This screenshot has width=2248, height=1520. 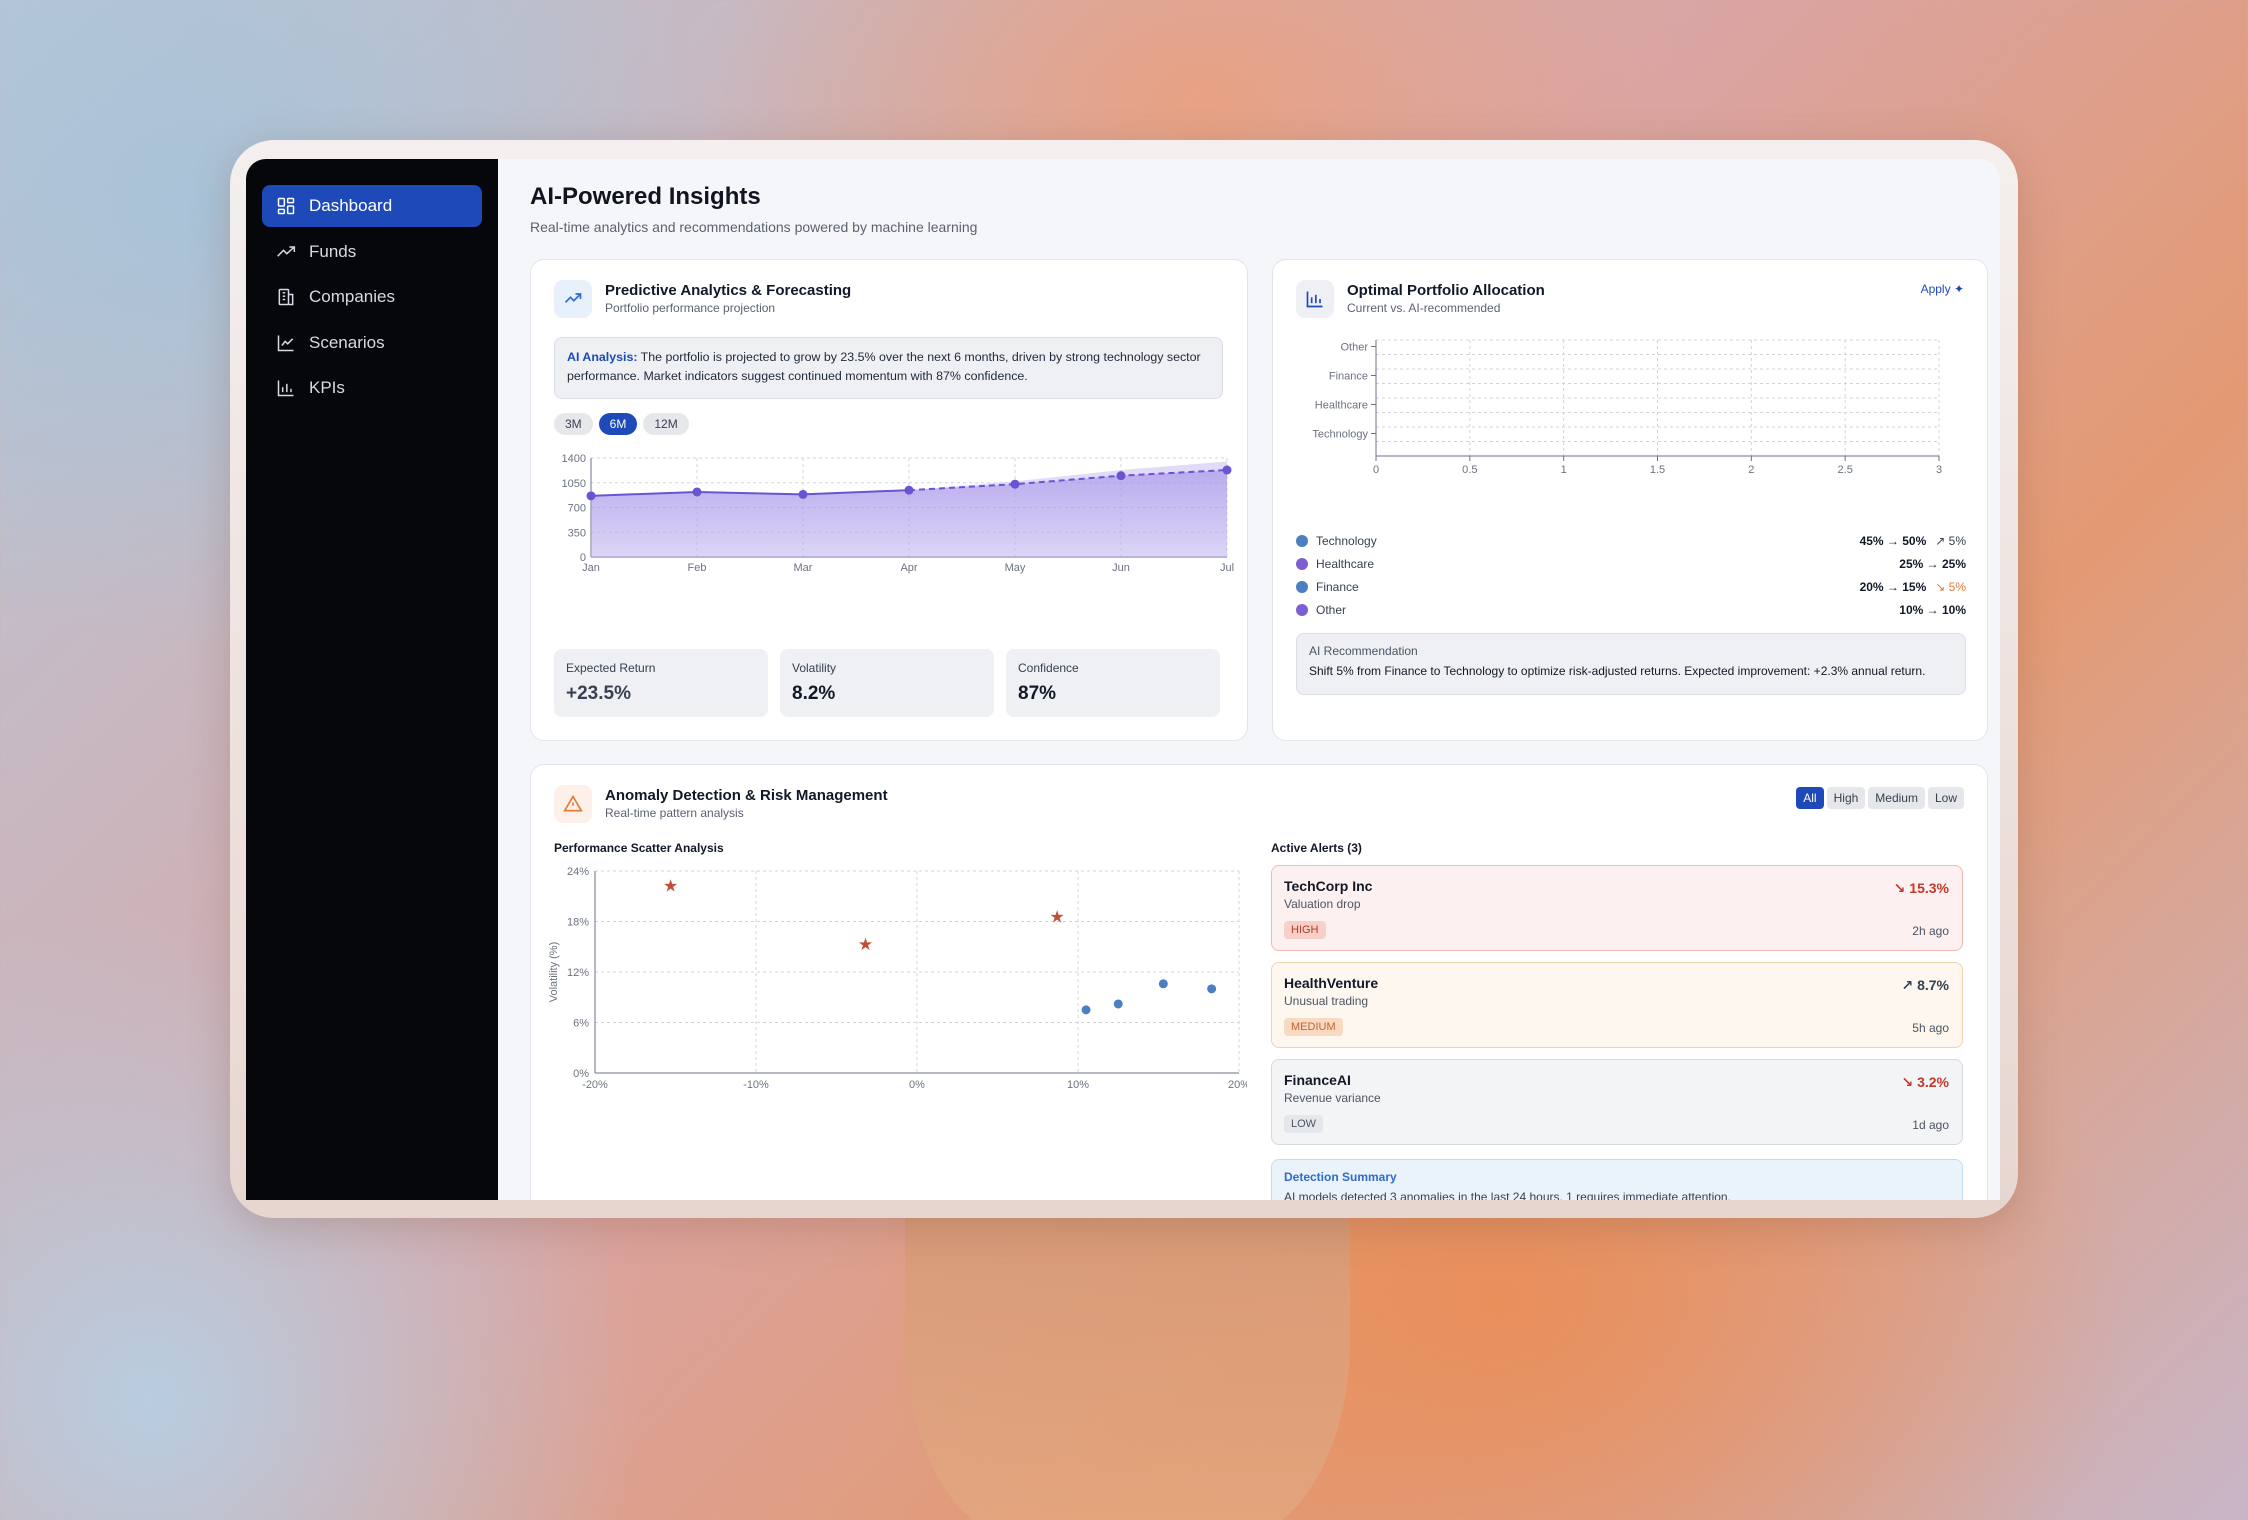 I want to click on x-tick-label: 1, so click(x=1564, y=470).